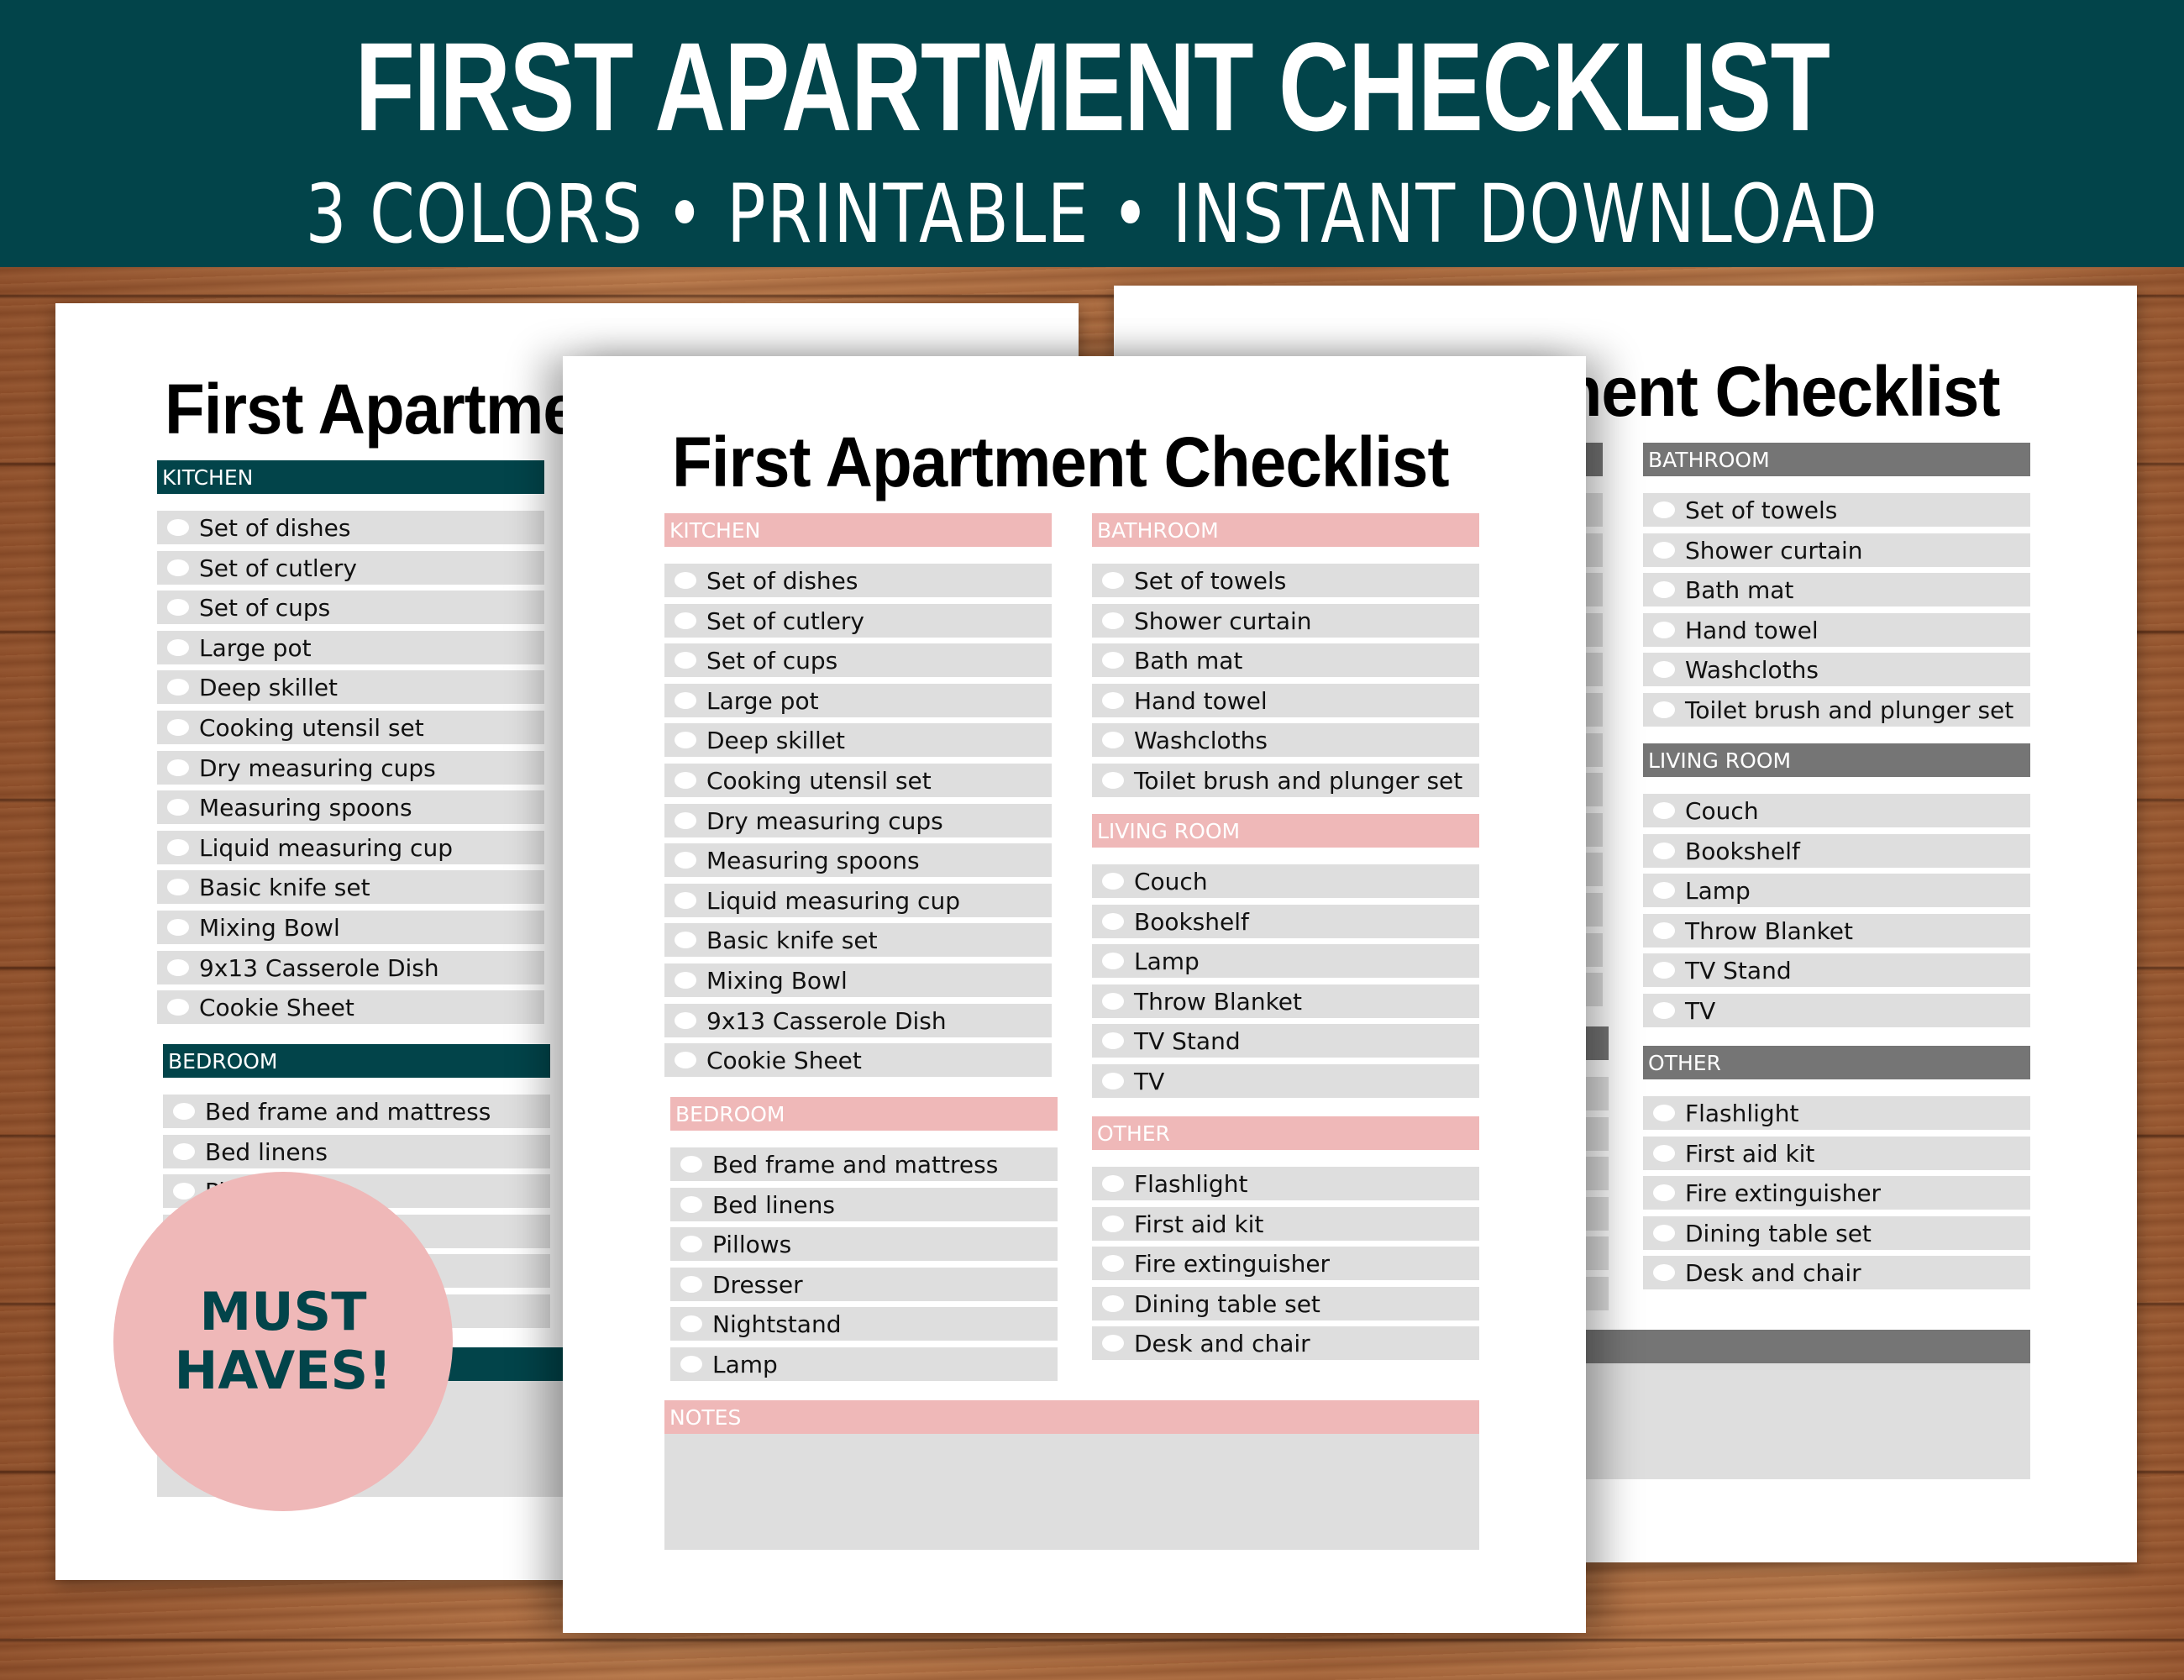  Describe the element at coordinates (350, 567) in the screenshot. I see `checklist-item: Set of cutlery` at that location.